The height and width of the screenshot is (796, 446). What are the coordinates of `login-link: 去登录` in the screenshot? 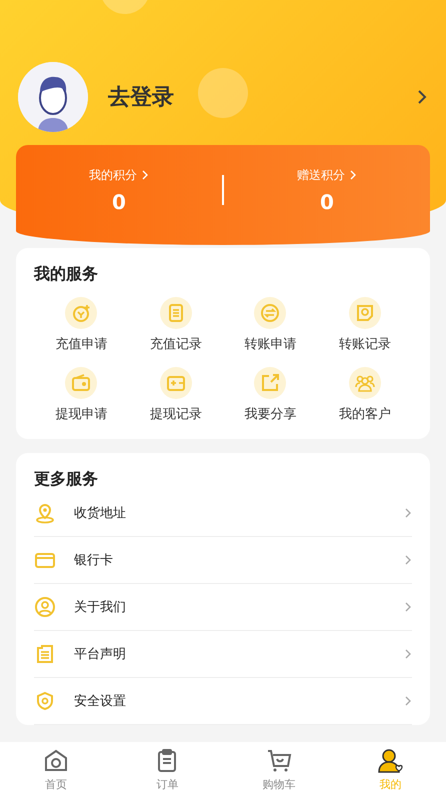 It's located at (262, 97).